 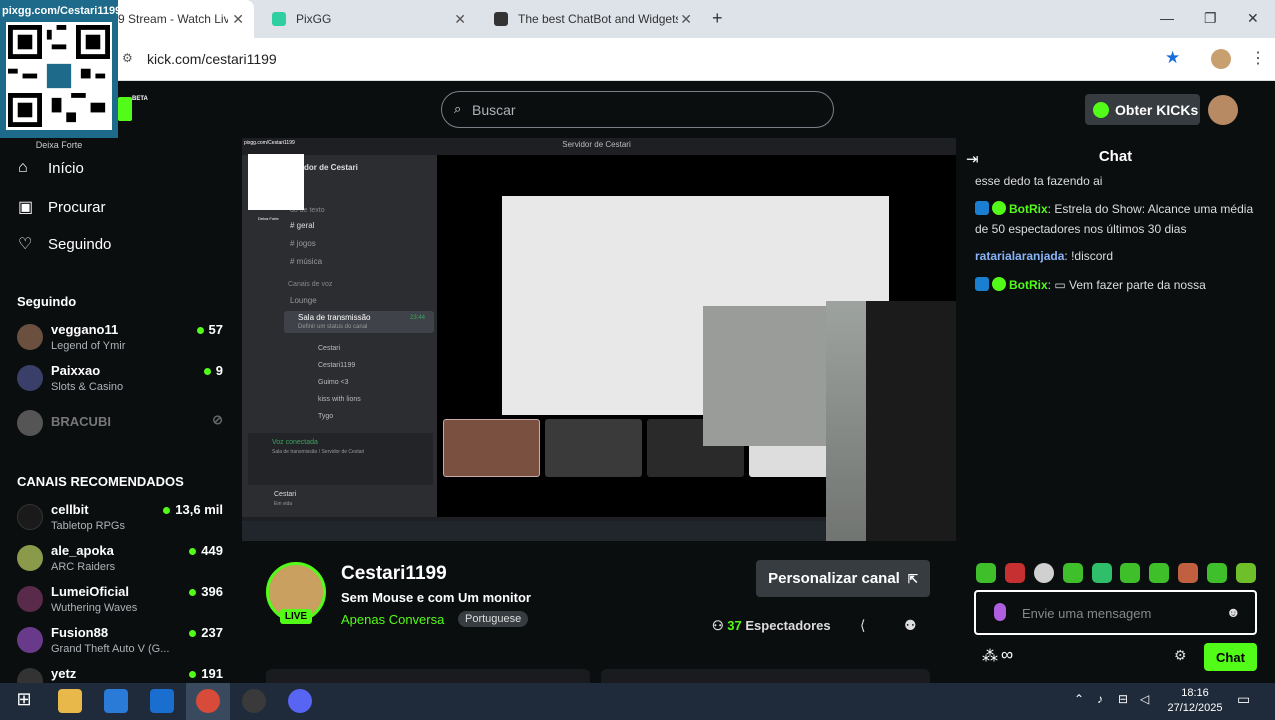 I want to click on share-icon: ⟨, so click(x=862, y=625).